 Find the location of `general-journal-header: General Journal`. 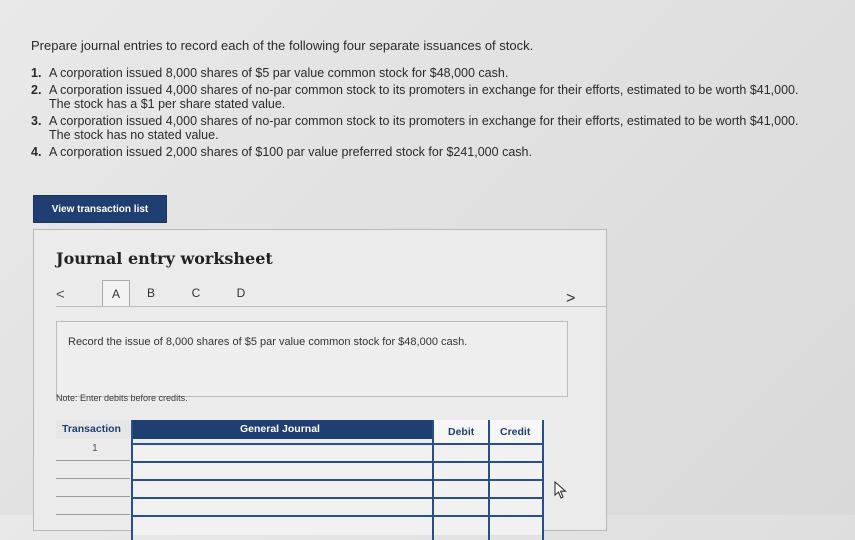

general-journal-header: General Journal is located at coordinates (280, 429).